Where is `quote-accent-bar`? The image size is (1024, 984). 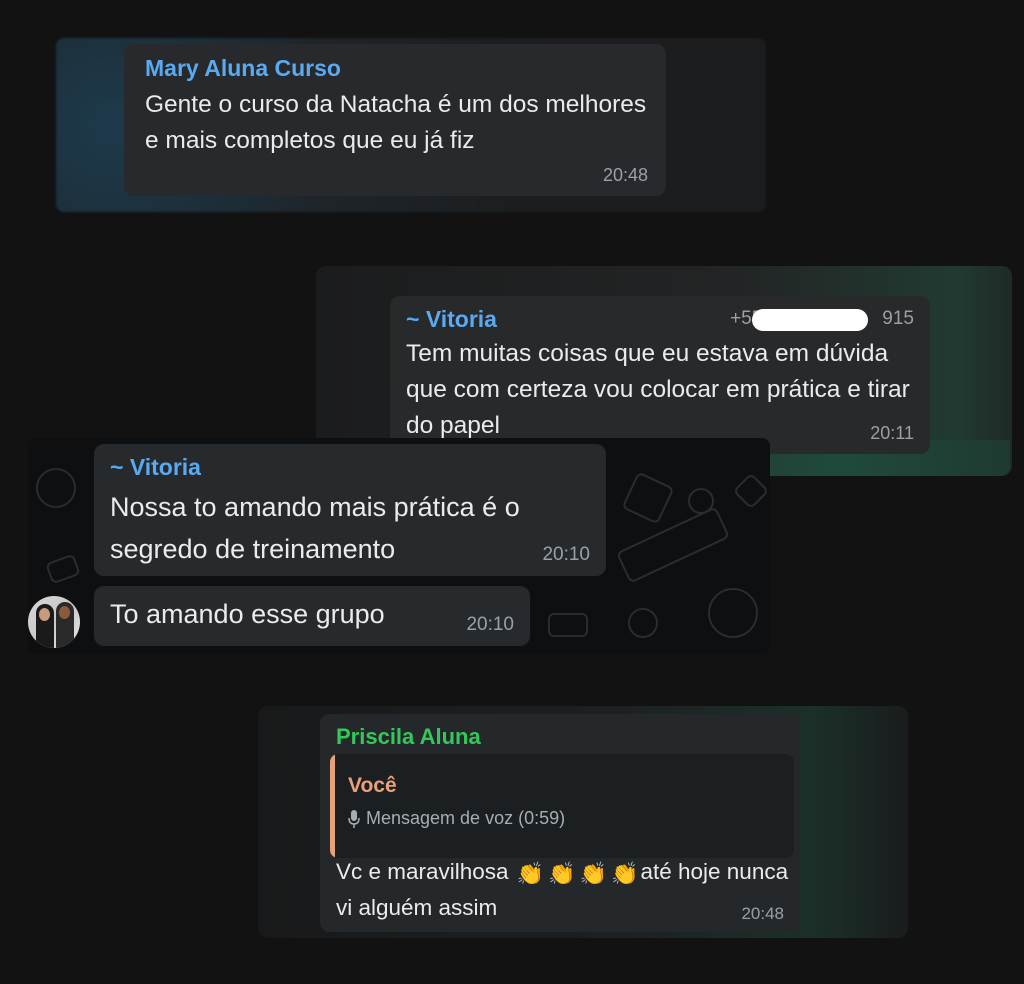 quote-accent-bar is located at coordinates (332, 806).